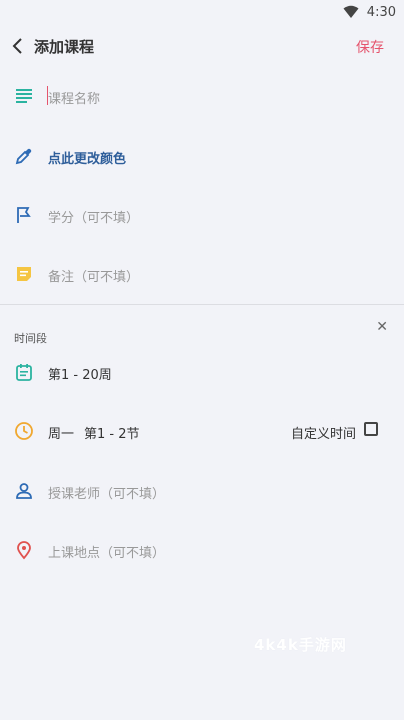 The height and width of the screenshot is (720, 404). I want to click on text-lines-icon, so click(24, 96).